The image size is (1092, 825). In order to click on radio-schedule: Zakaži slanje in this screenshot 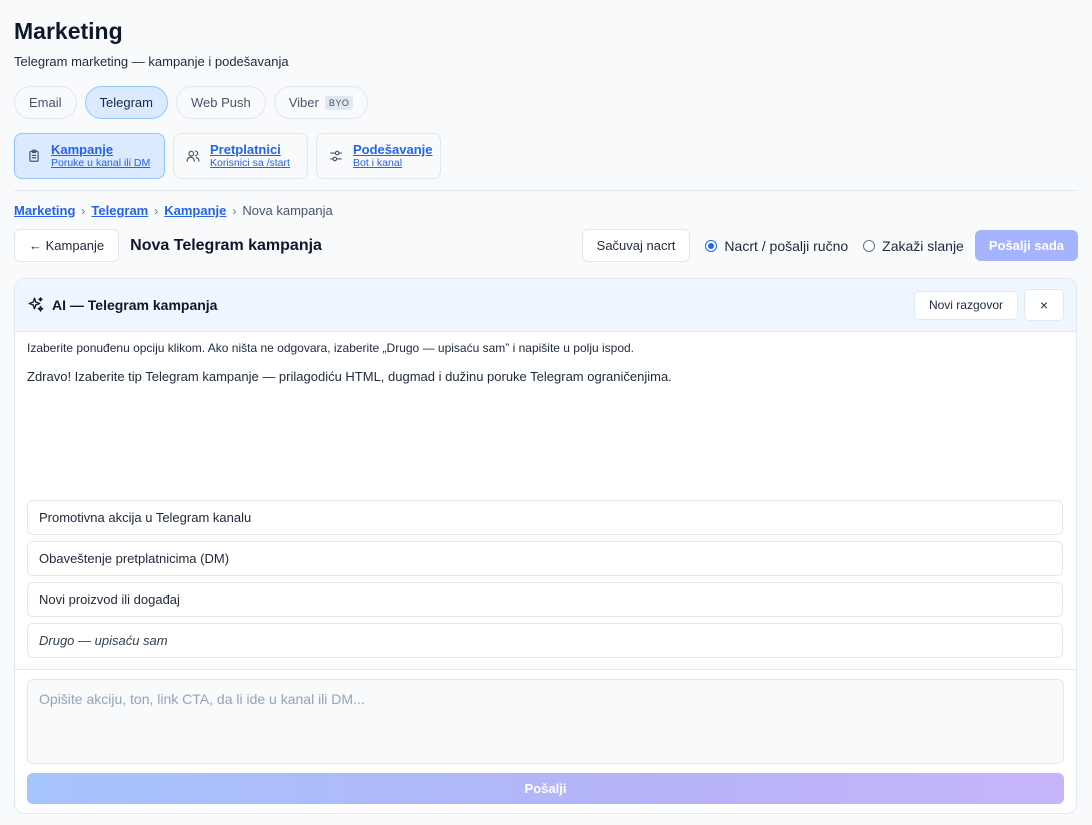, I will do `click(913, 246)`.